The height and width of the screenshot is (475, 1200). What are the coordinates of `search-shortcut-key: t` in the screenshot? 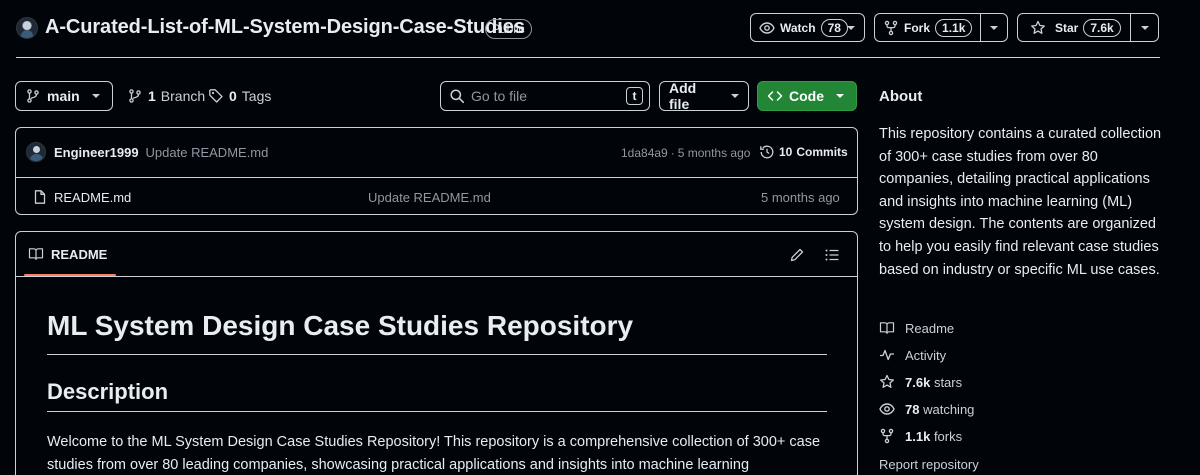 It's located at (634, 96).